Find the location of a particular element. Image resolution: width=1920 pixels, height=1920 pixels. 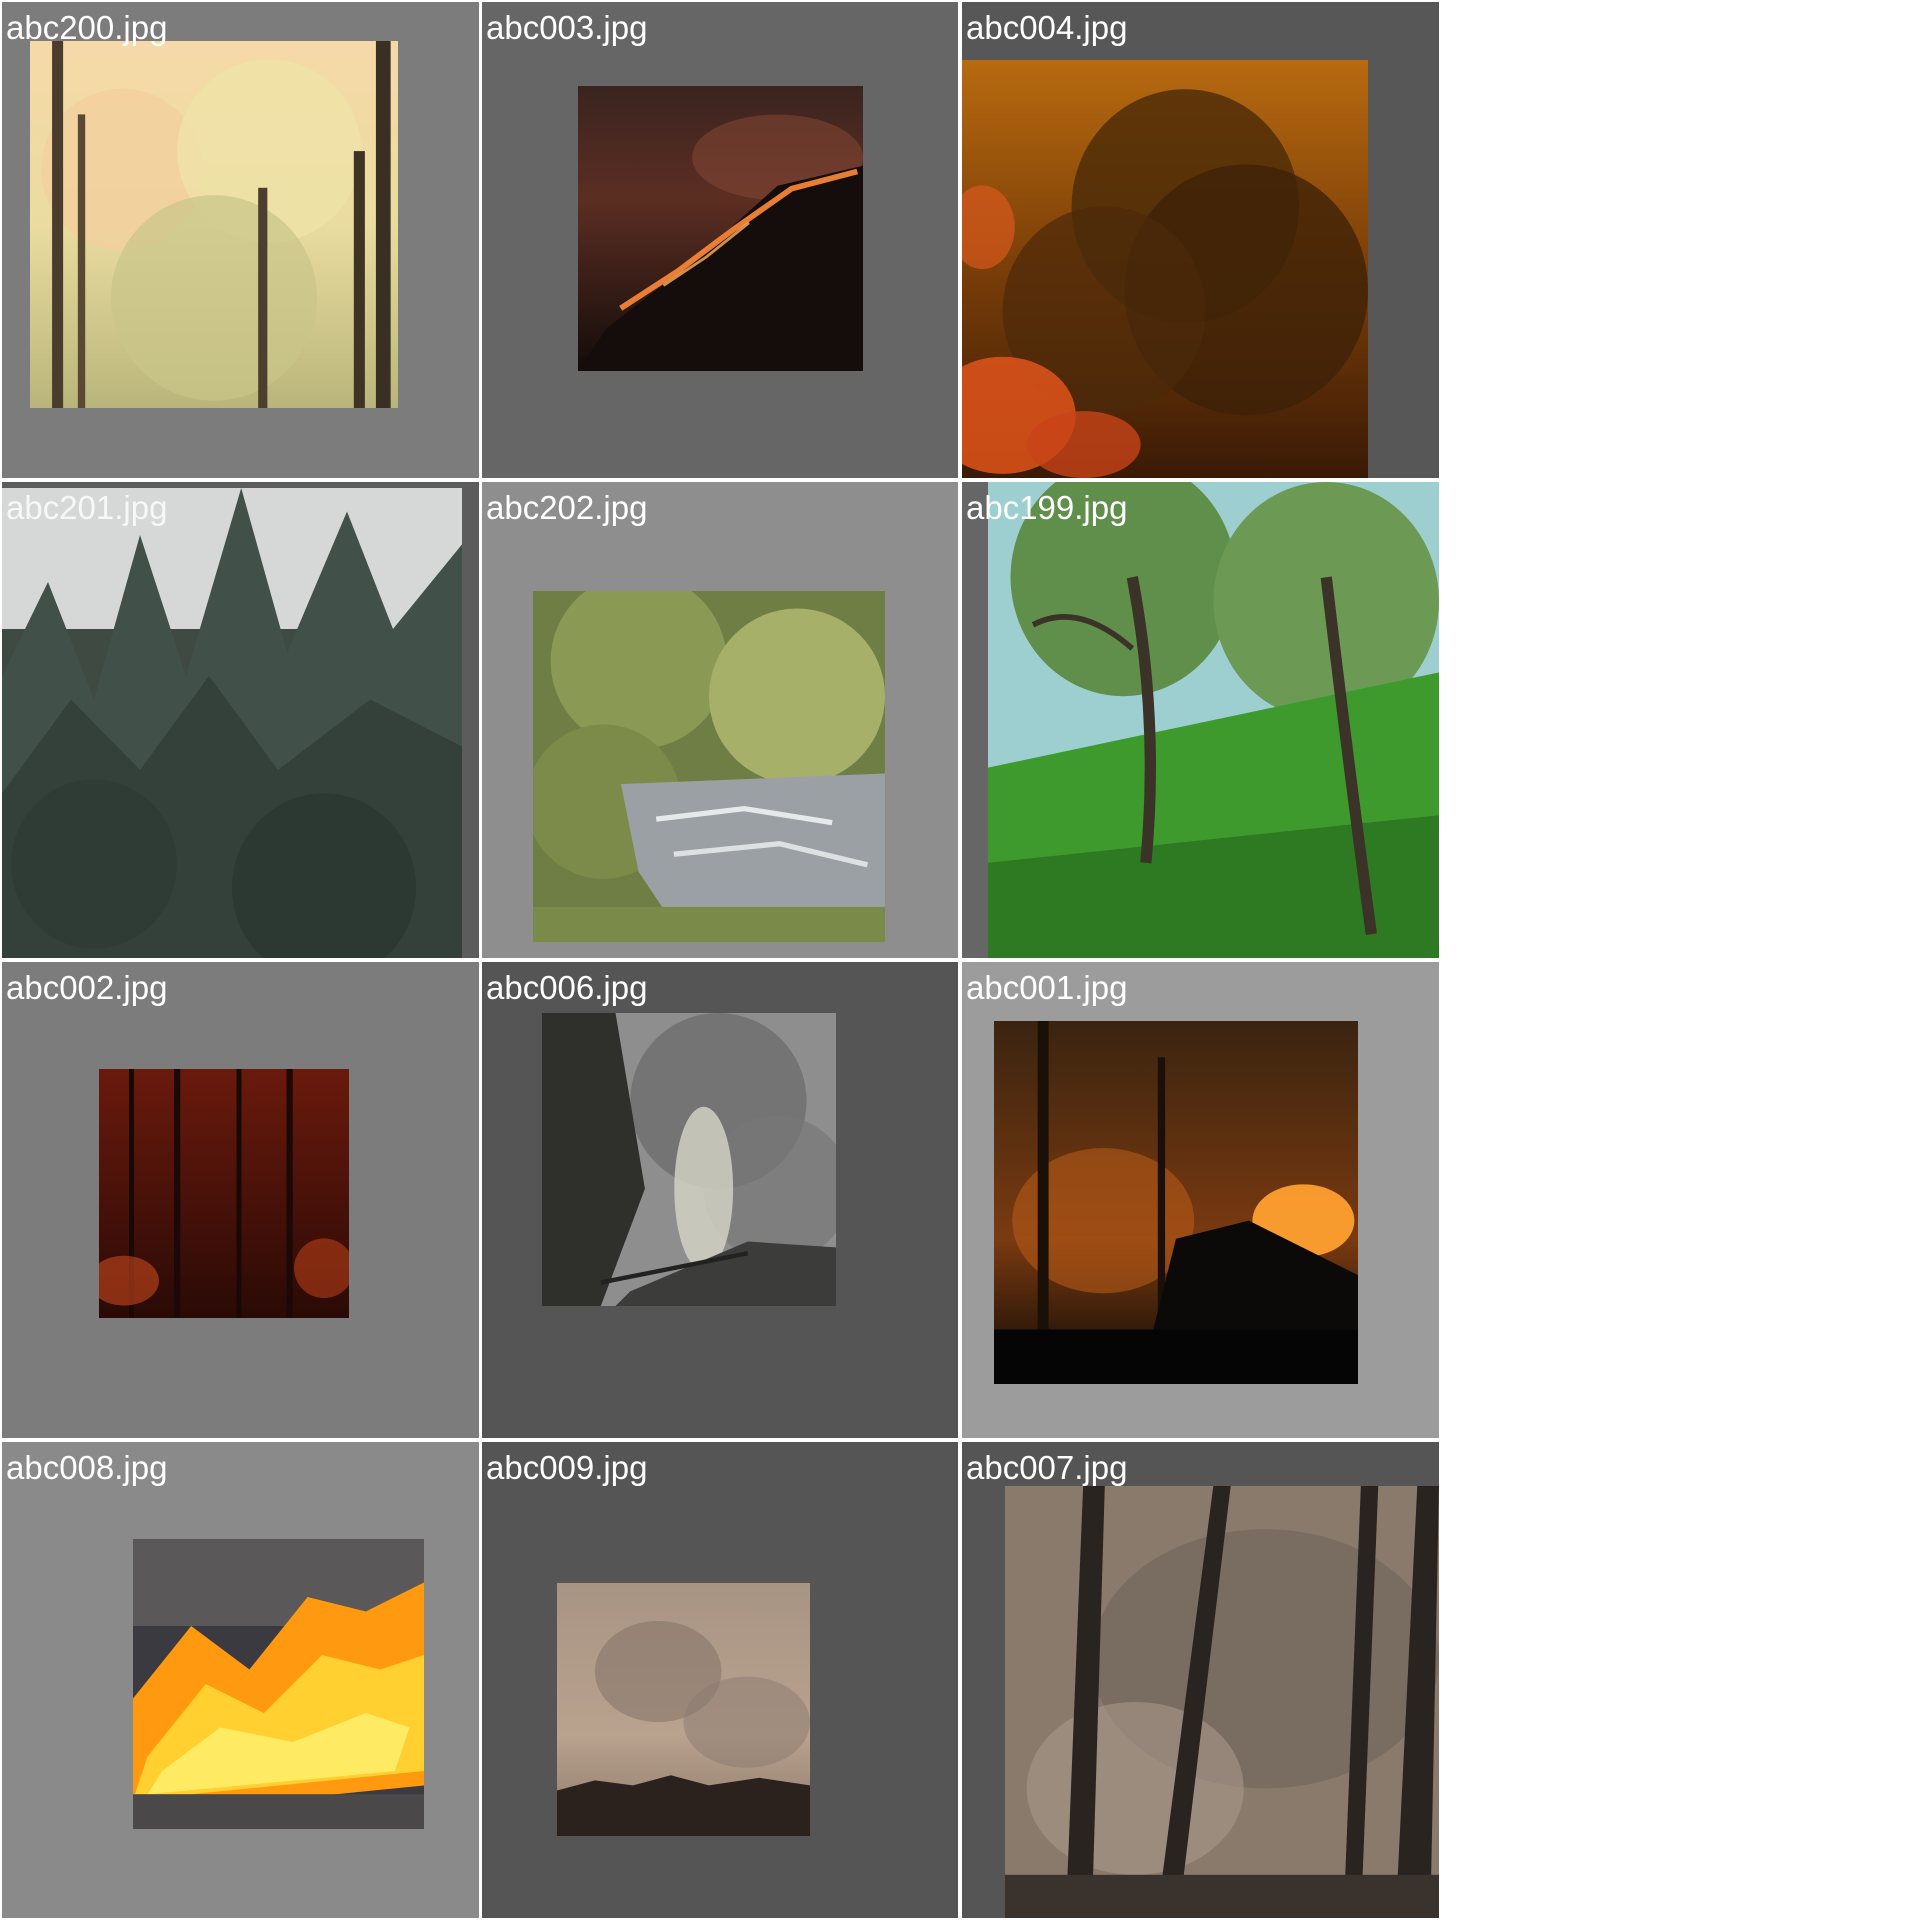

smoke-over-road-photo is located at coordinates (689, 1159).